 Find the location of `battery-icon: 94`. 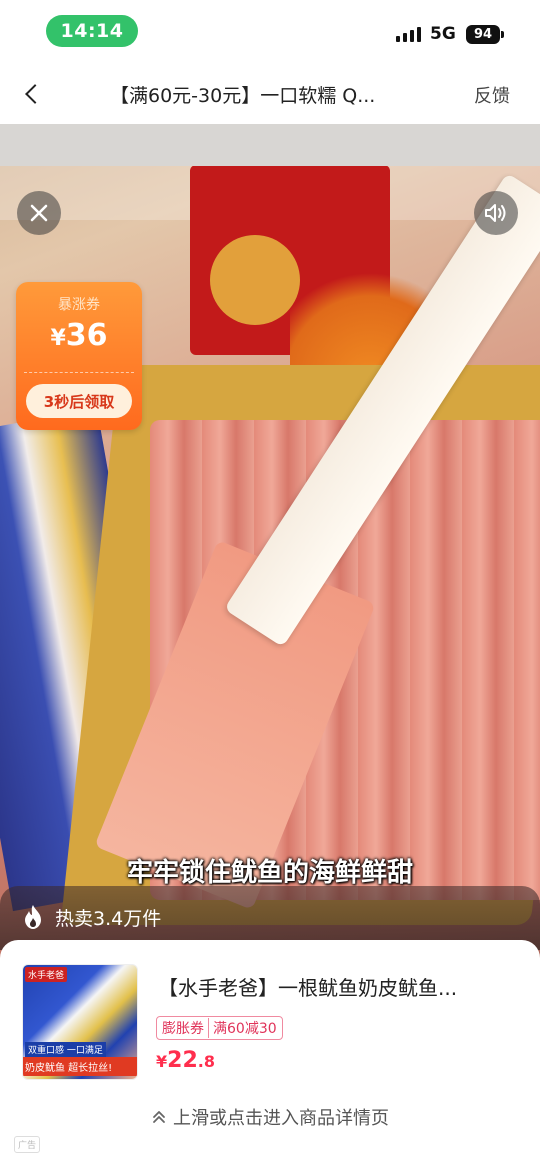

battery-icon: 94 is located at coordinates (485, 34).